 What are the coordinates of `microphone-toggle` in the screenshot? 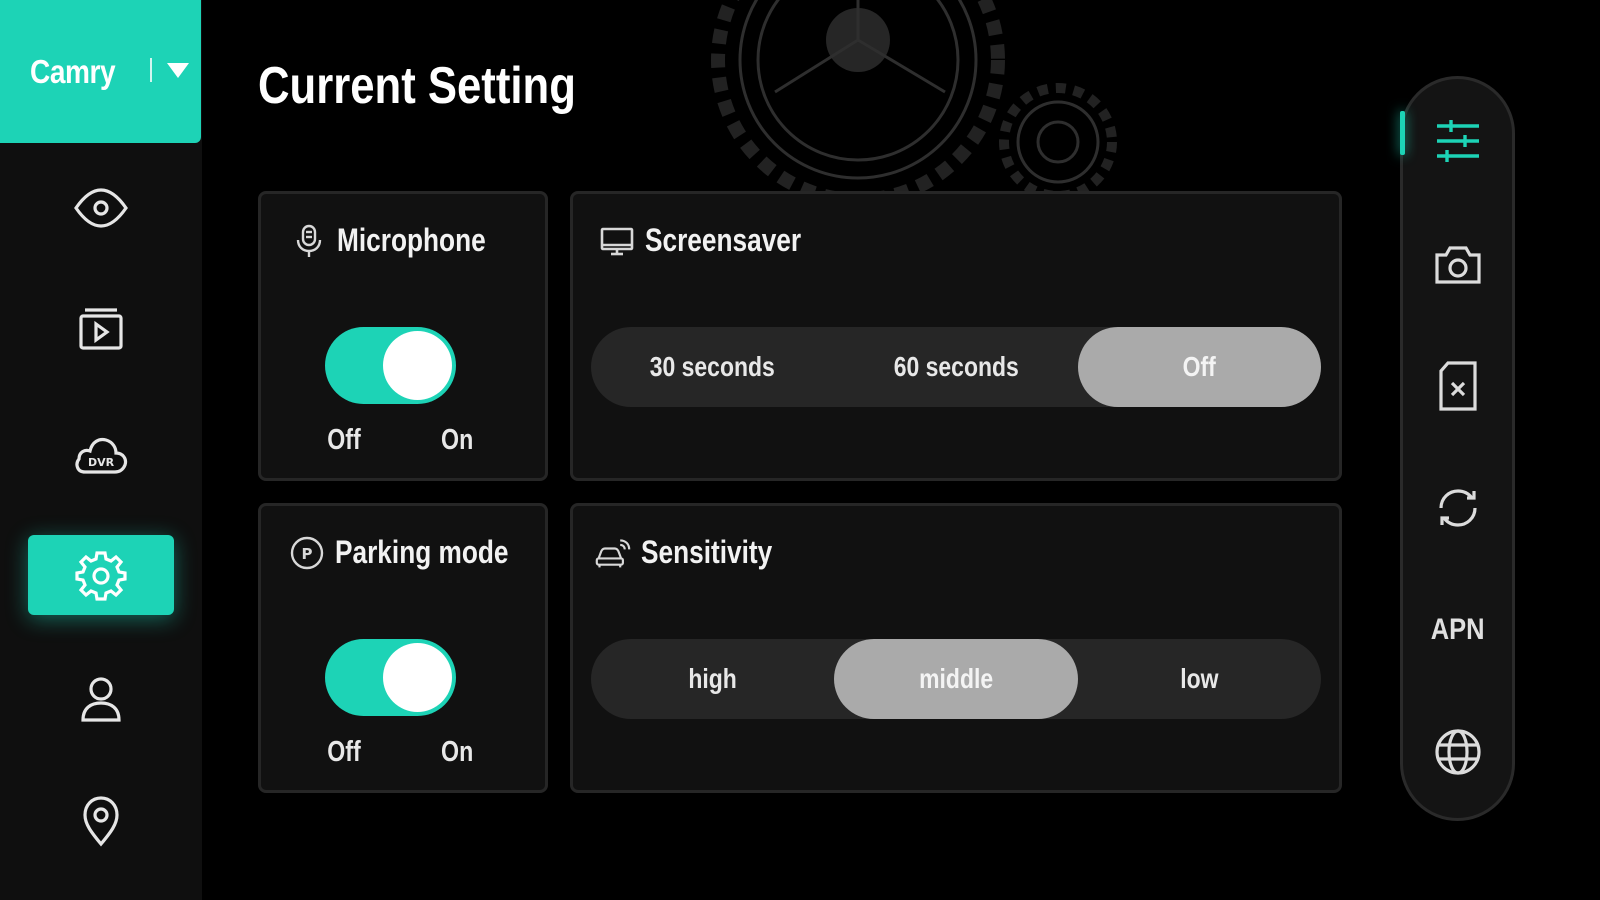 It's located at (390, 365).